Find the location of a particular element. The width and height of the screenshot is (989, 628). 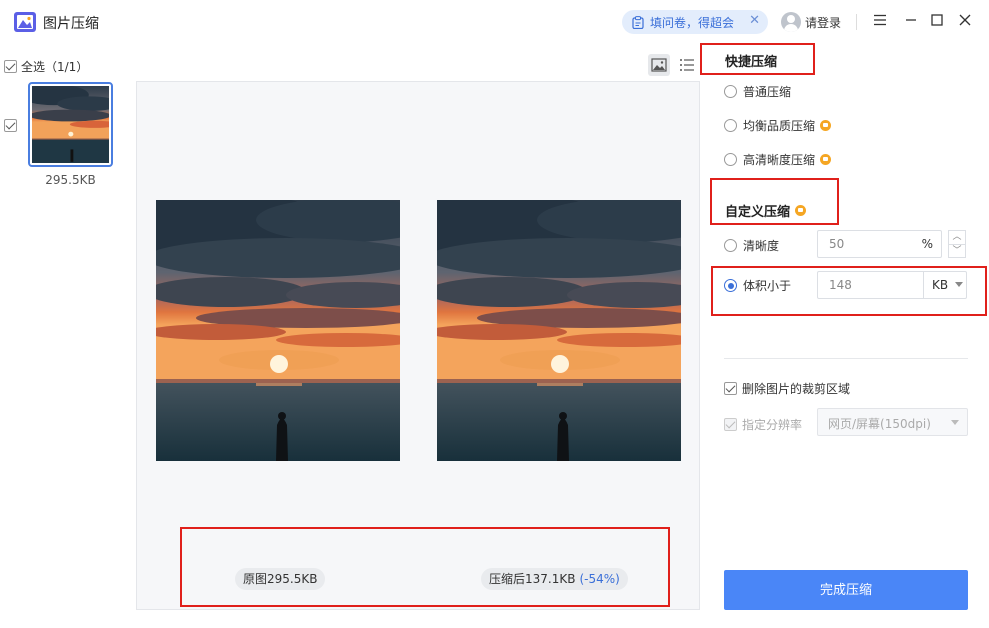

radio-normal-compress: 普通压缩 is located at coordinates (757, 91).